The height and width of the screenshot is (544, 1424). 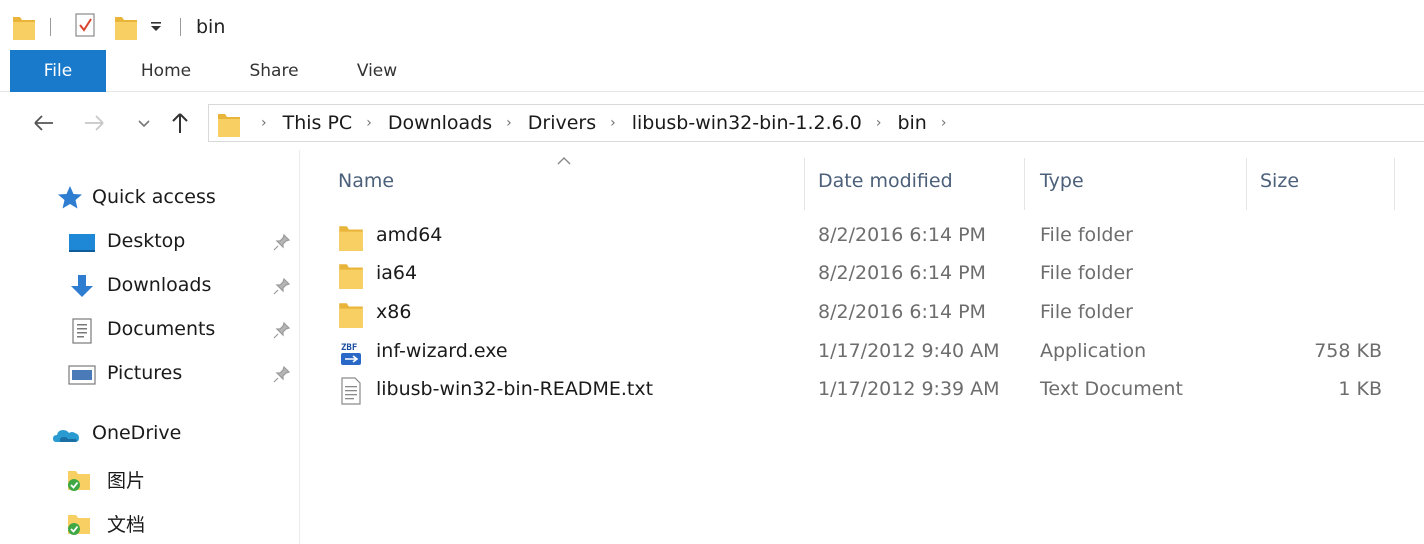 I want to click on chevron-down-icon, so click(x=144, y=123).